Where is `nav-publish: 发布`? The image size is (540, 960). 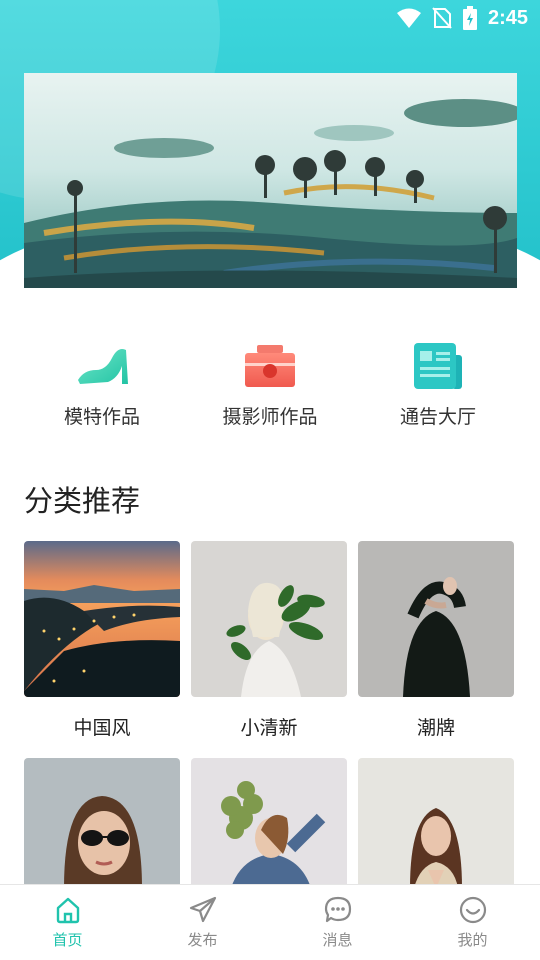 nav-publish: 发布 is located at coordinates (203, 922).